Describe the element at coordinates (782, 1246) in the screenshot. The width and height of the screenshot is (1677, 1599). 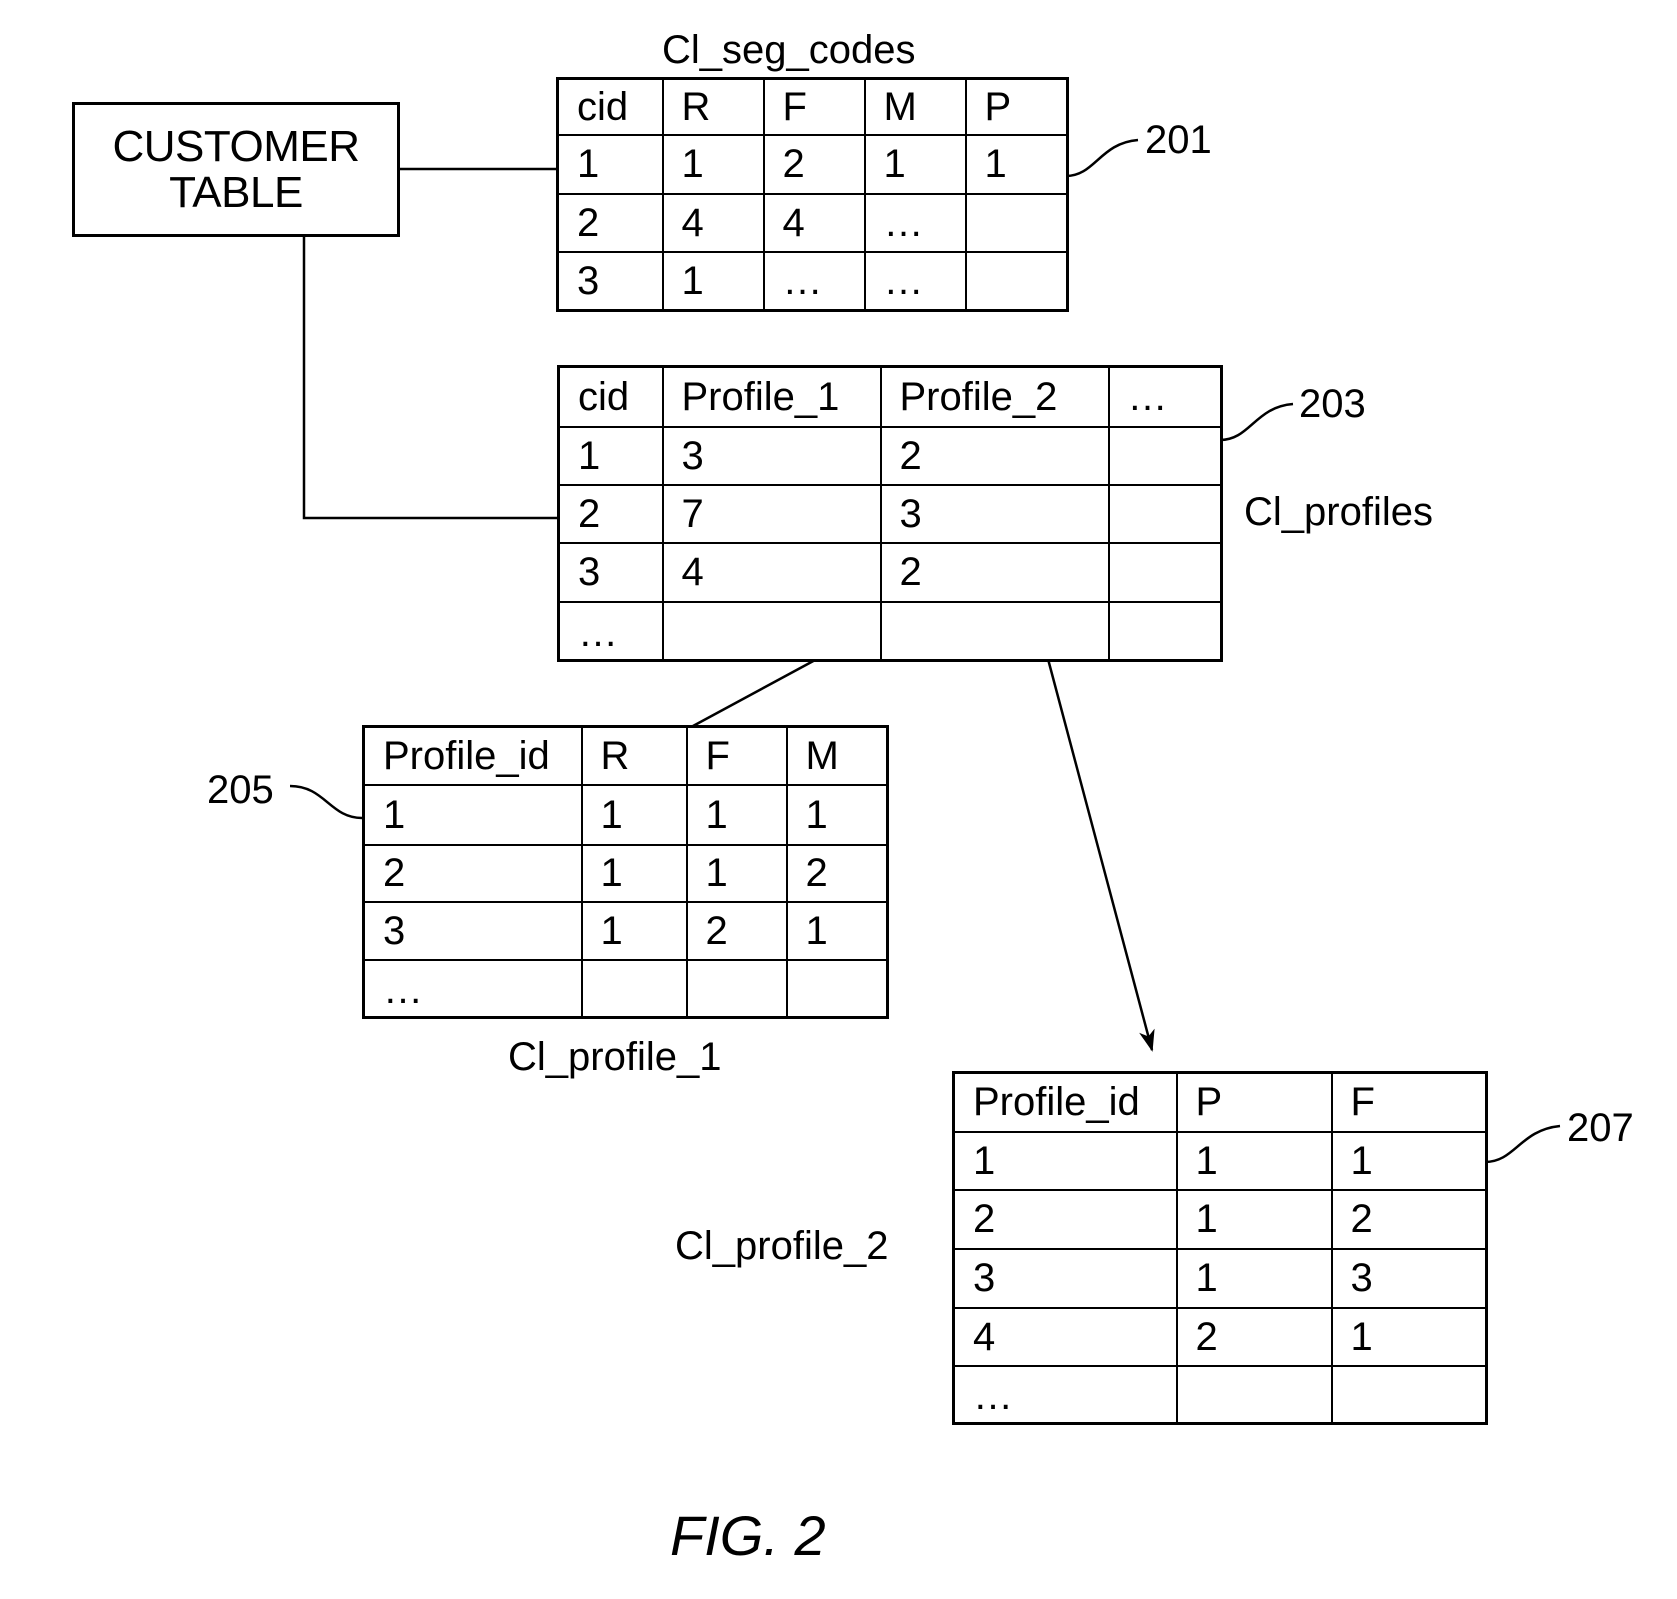
I see `profile-2-title: Cl_profile_2` at that location.